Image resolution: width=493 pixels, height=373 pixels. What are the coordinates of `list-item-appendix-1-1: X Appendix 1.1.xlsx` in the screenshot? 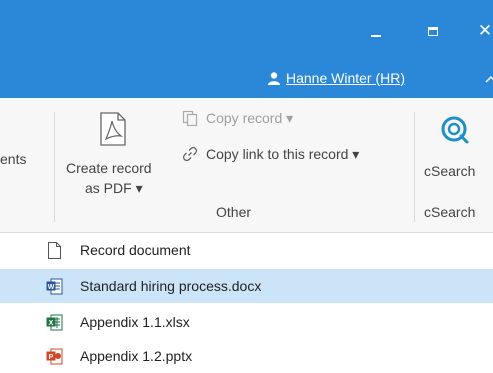 It's located at (246, 322).